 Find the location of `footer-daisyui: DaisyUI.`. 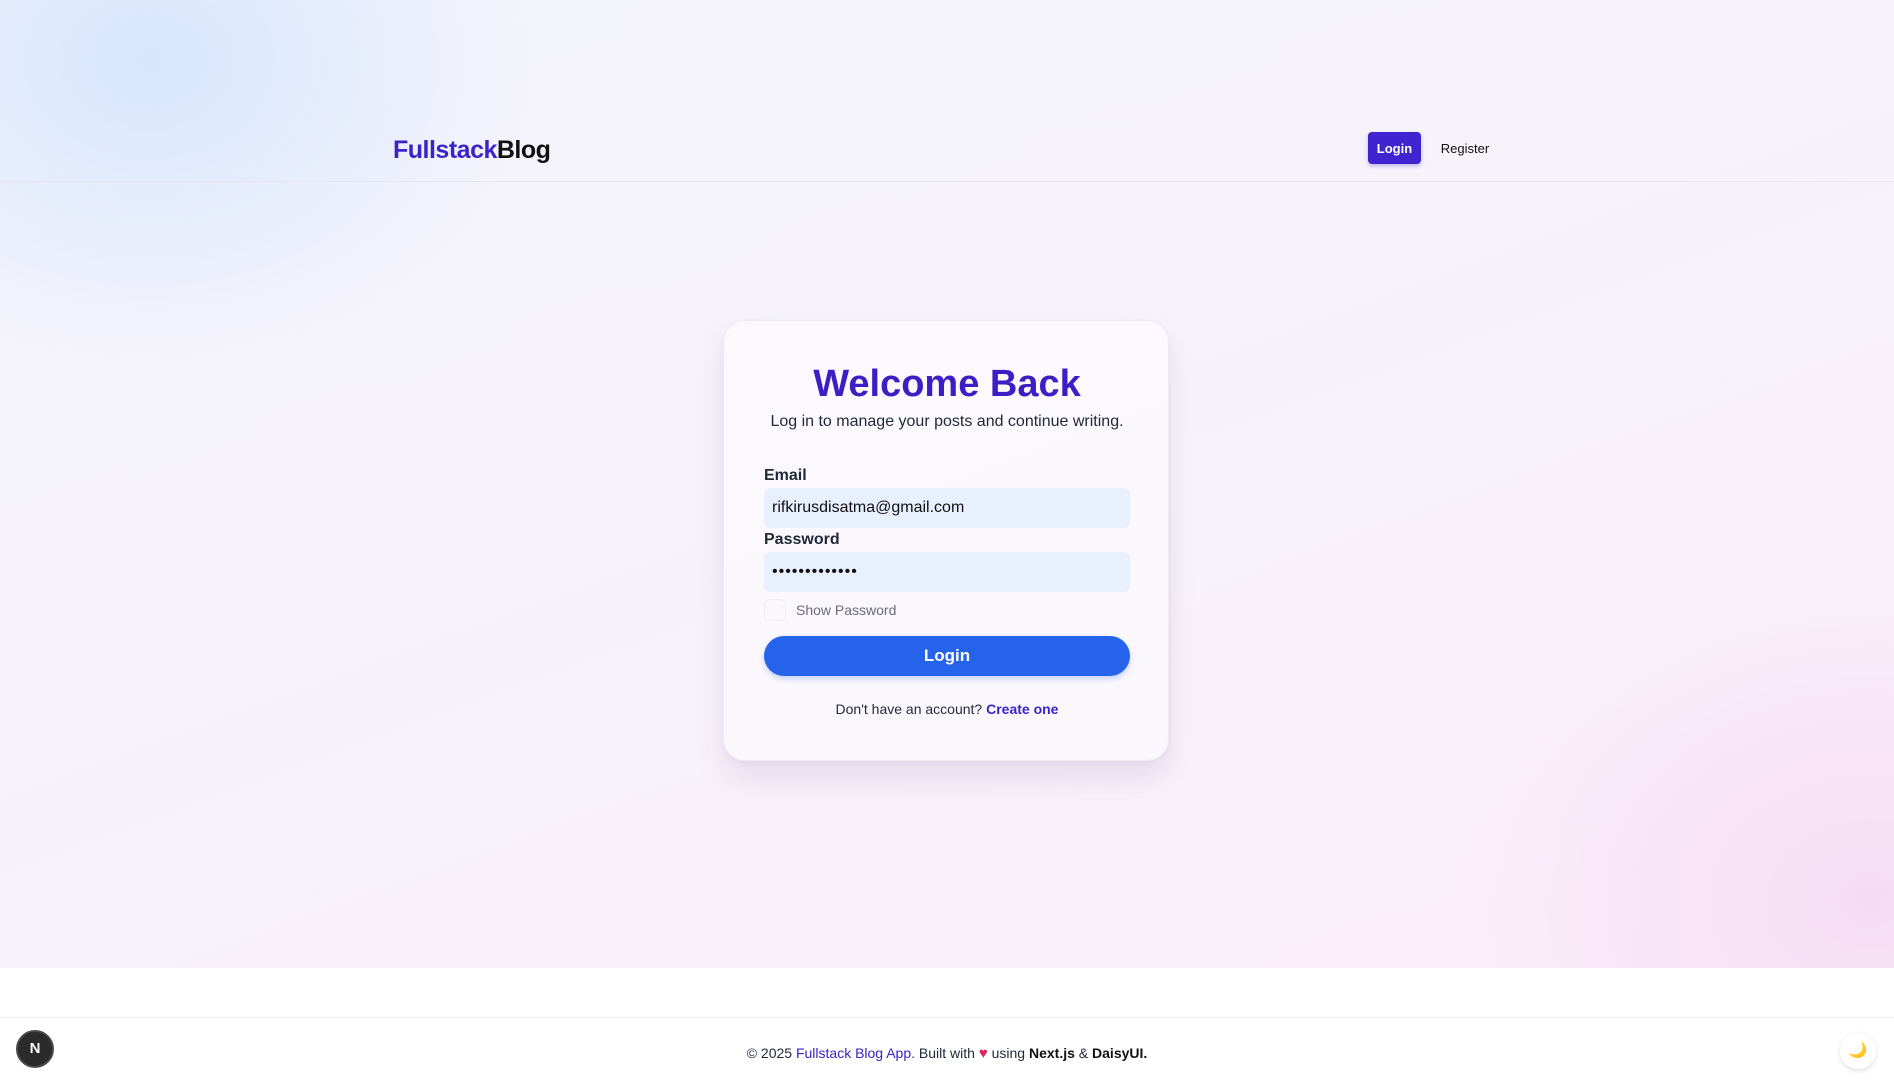

footer-daisyui: DaisyUI. is located at coordinates (1120, 1053).